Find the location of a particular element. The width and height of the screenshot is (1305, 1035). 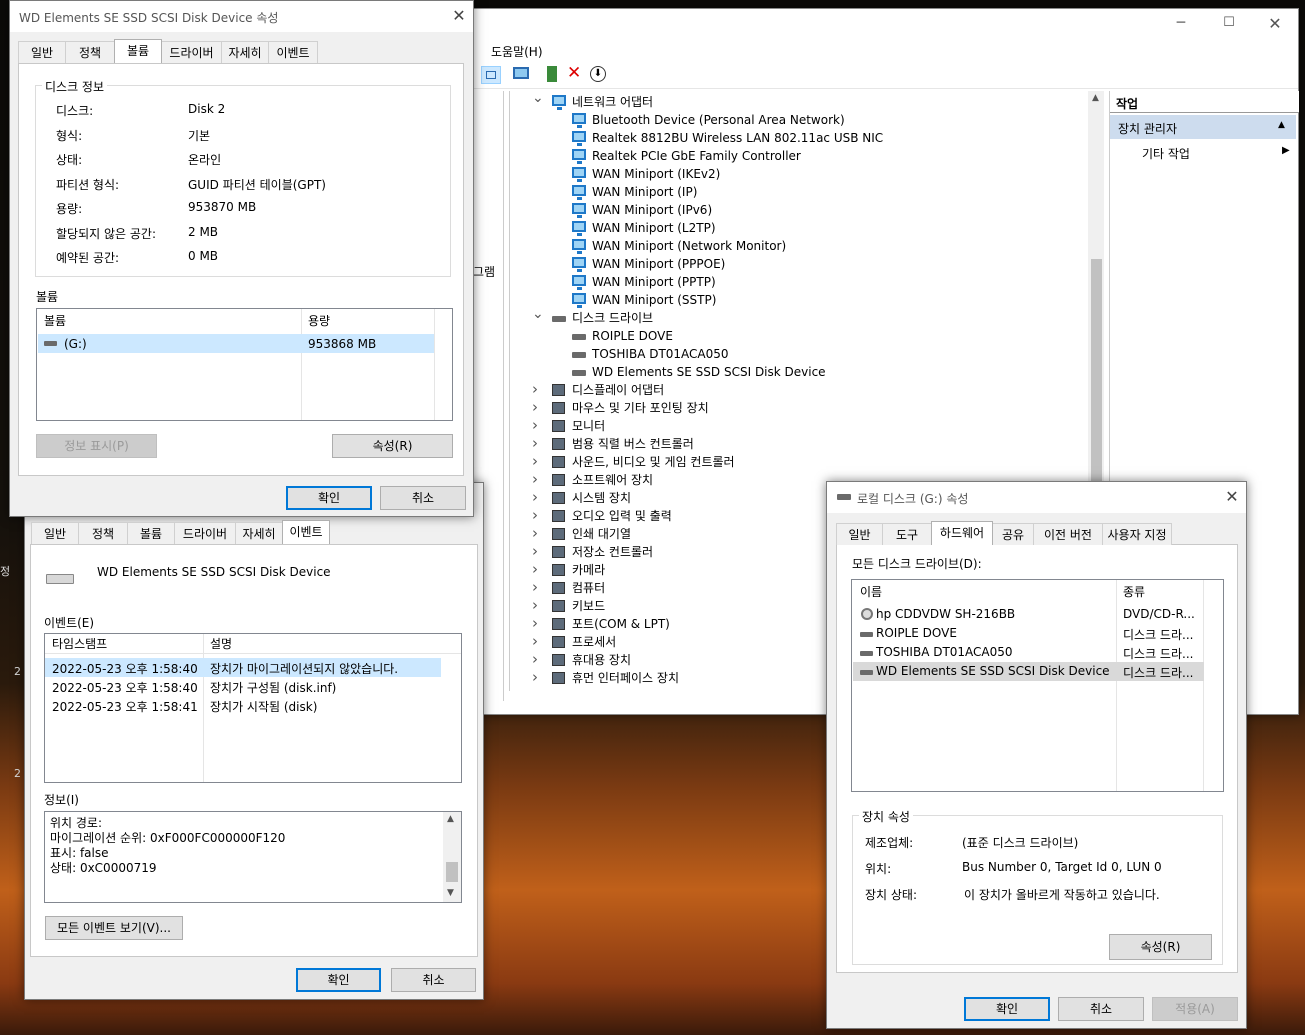

col-type: 종류 is located at coordinates (1134, 592).